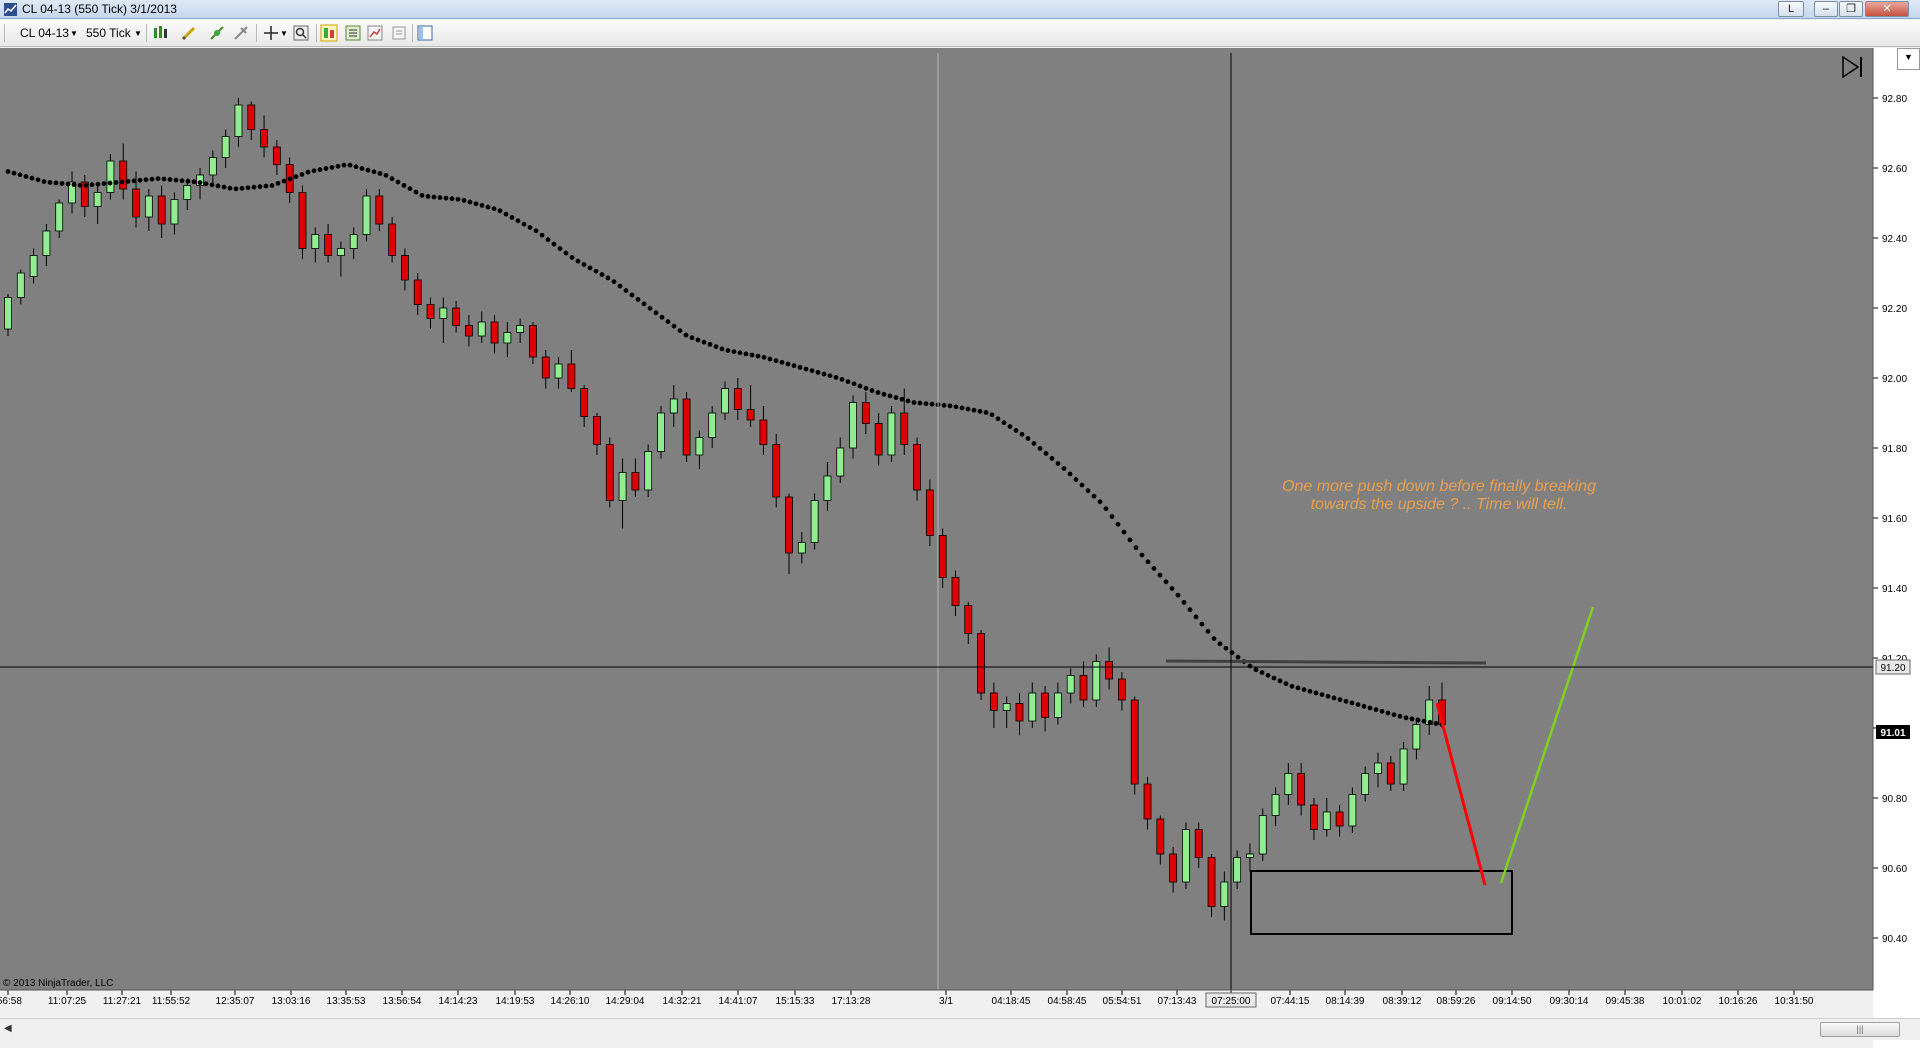 This screenshot has width=1920, height=1048. I want to click on panel-menu-button: ▼, so click(1908, 59).